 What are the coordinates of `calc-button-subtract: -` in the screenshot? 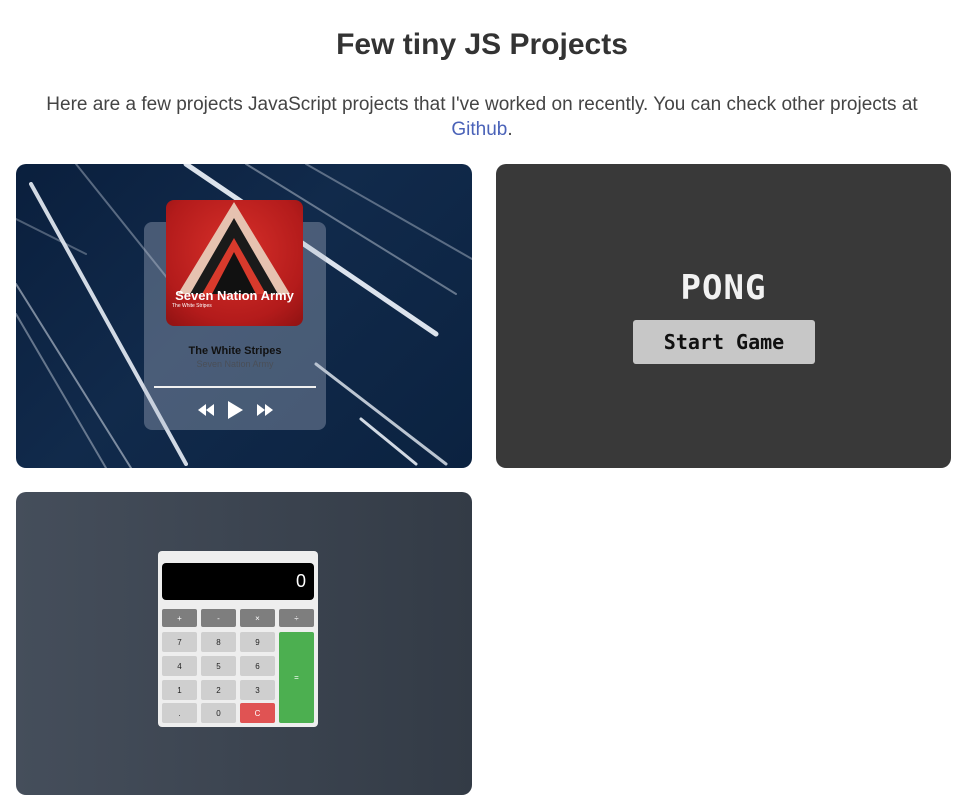 It's located at (218, 618).